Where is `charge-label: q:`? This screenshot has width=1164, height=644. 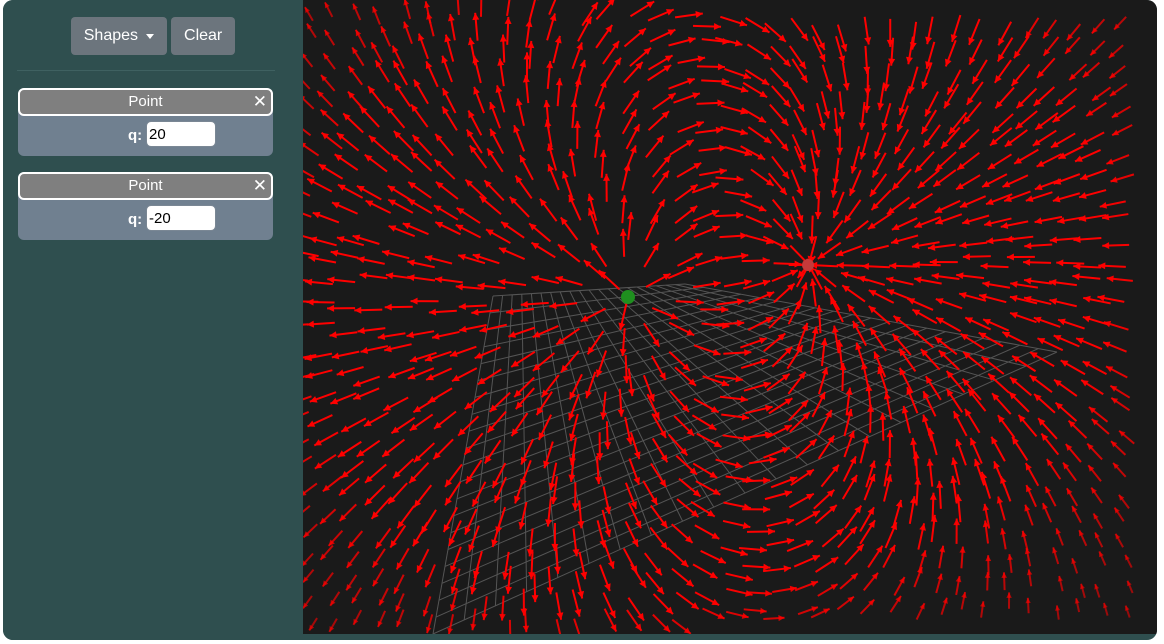
charge-label: q: is located at coordinates (135, 219).